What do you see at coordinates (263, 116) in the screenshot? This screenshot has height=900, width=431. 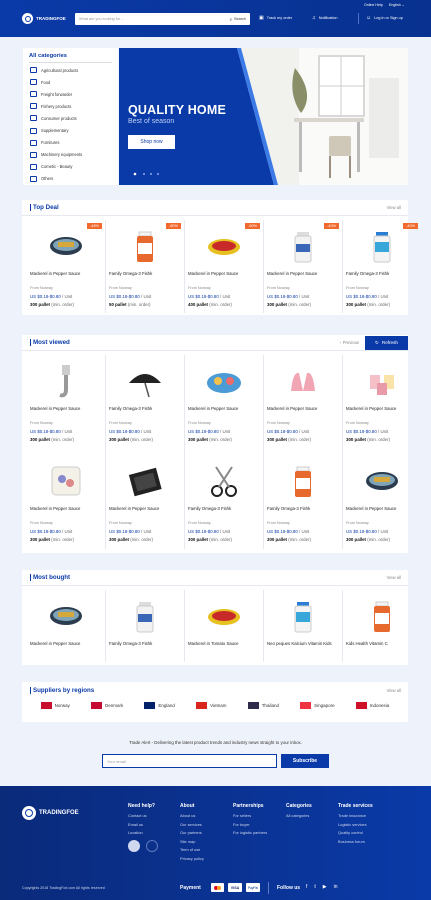 I see `hero-banner: QUALITY HOME Best of season Shop now` at bounding box center [263, 116].